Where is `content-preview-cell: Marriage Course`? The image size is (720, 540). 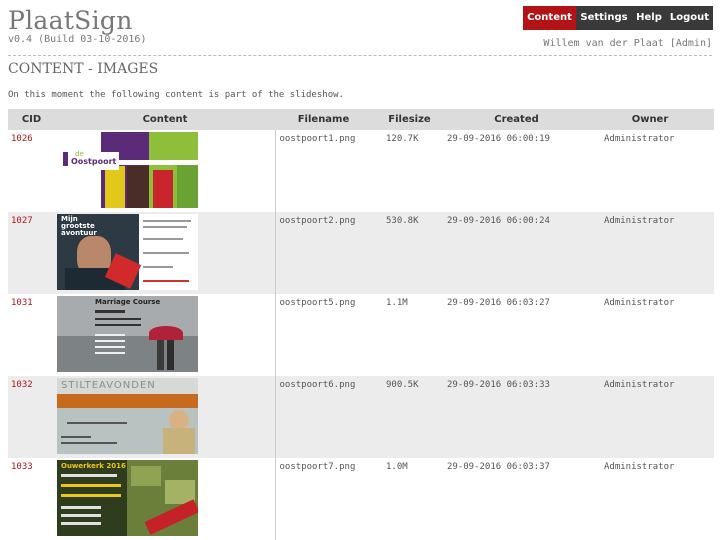 content-preview-cell: Marriage Course is located at coordinates (165, 335).